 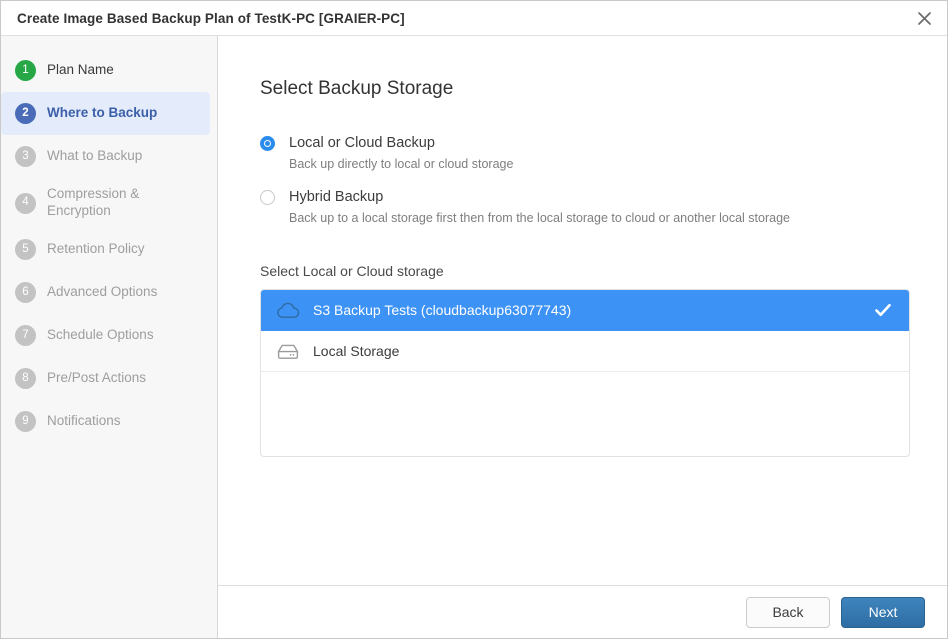 What do you see at coordinates (25, 70) in the screenshot?
I see `step-number-badge: 1` at bounding box center [25, 70].